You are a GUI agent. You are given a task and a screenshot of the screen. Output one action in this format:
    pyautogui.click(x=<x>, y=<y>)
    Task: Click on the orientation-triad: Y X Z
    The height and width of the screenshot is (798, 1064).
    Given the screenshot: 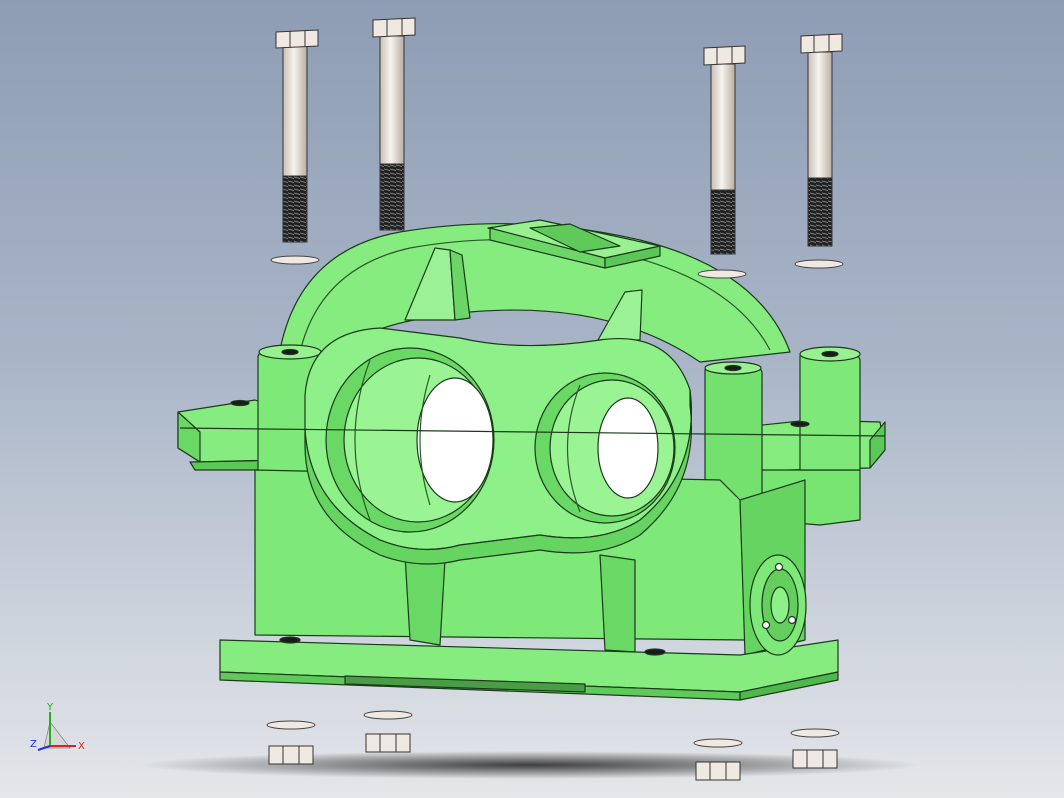 What is the action you would take?
    pyautogui.click(x=57, y=727)
    